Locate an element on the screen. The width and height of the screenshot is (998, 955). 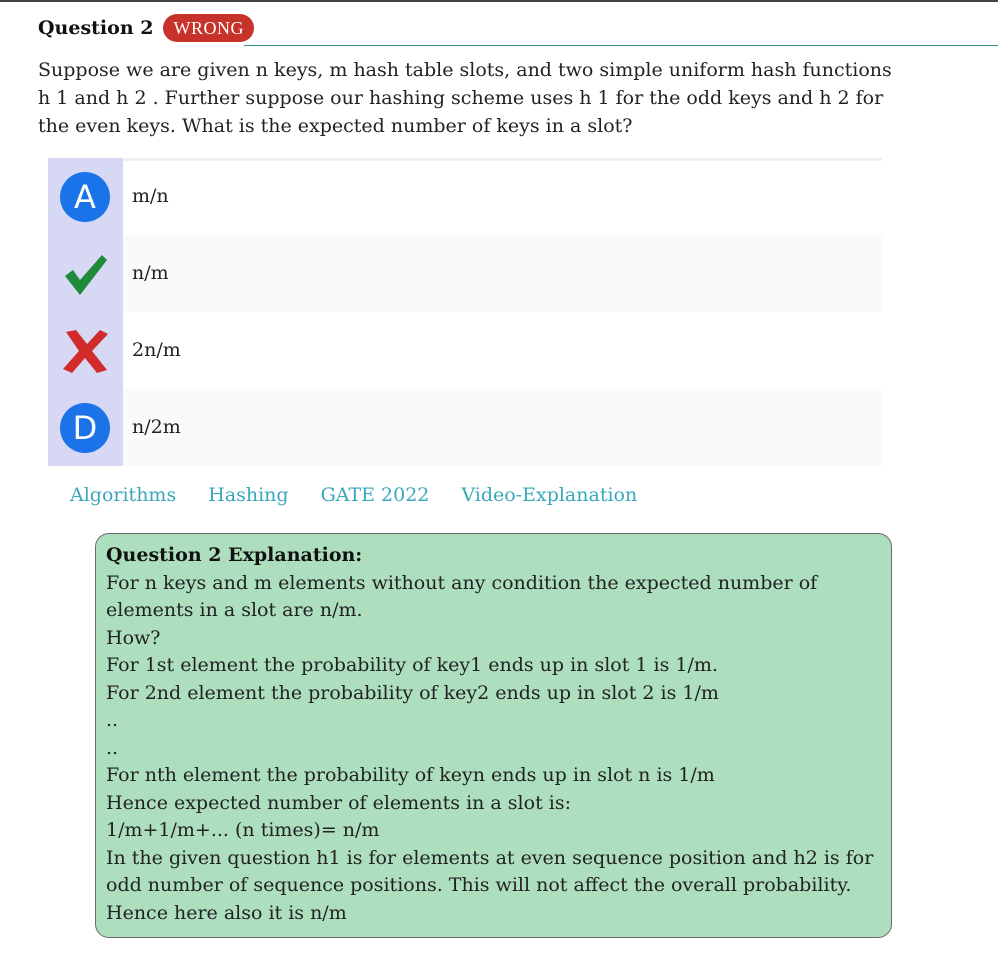
cross-icon is located at coordinates (85, 351).